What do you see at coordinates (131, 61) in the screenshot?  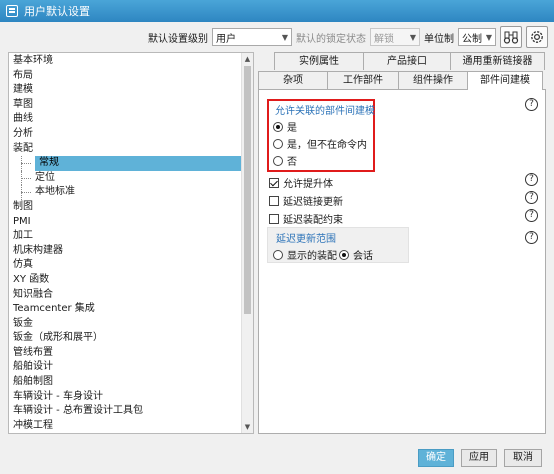 I see `tree-item: 基本环境` at bounding box center [131, 61].